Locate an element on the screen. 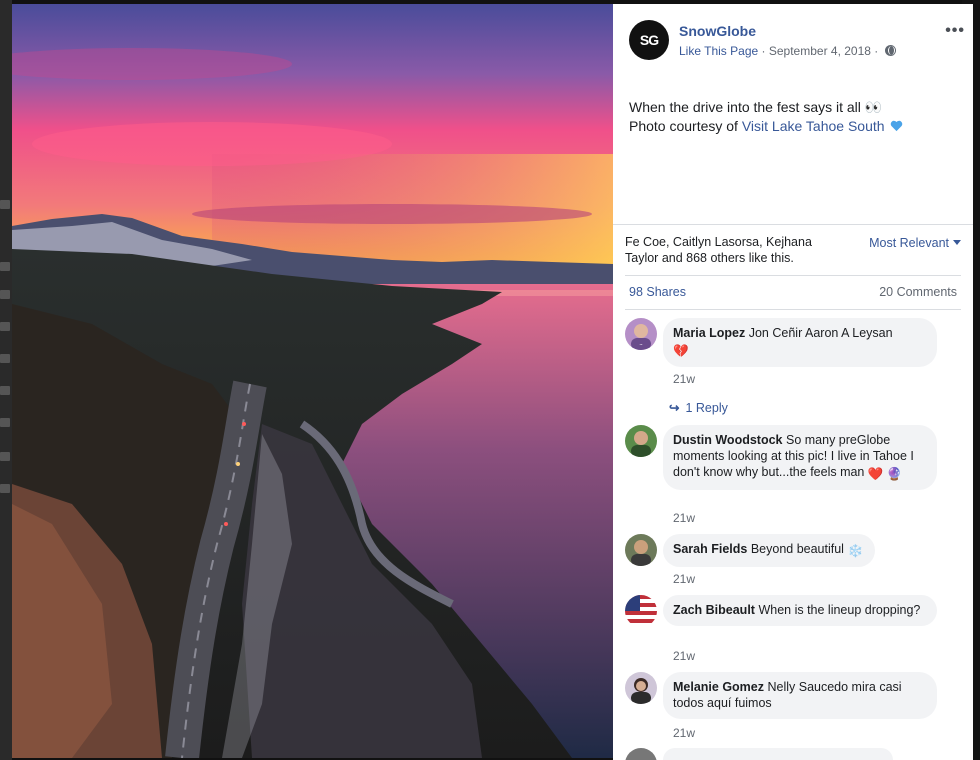 Image resolution: width=980 pixels, height=760 pixels. page-name-link: SnowGlobe is located at coordinates (717, 31).